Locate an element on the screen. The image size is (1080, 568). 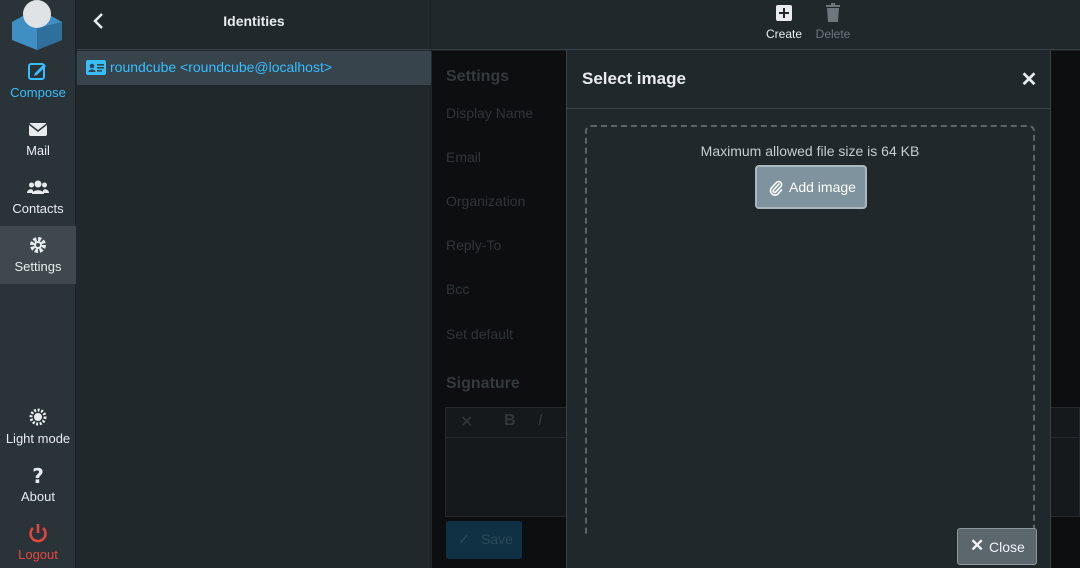
settings-heading: Settings is located at coordinates (478, 76).